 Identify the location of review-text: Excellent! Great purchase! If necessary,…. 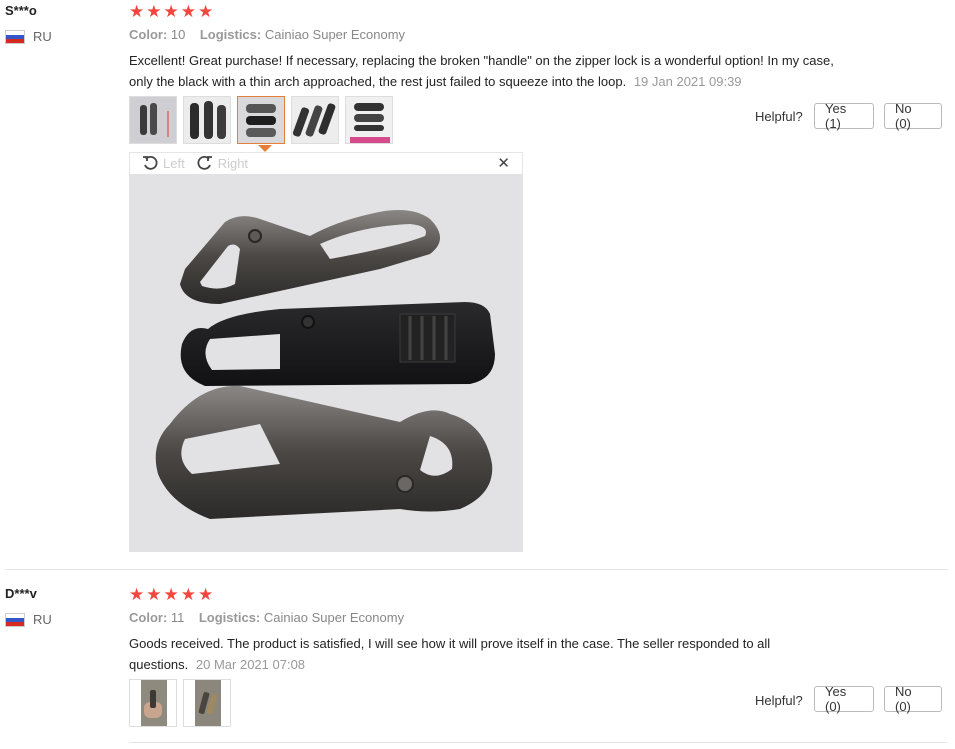
(484, 71).